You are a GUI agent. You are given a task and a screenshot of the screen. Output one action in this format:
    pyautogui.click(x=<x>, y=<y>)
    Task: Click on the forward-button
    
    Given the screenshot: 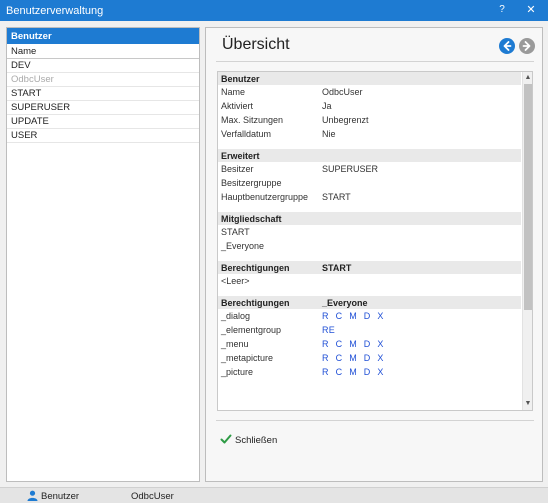 What is the action you would take?
    pyautogui.click(x=527, y=46)
    